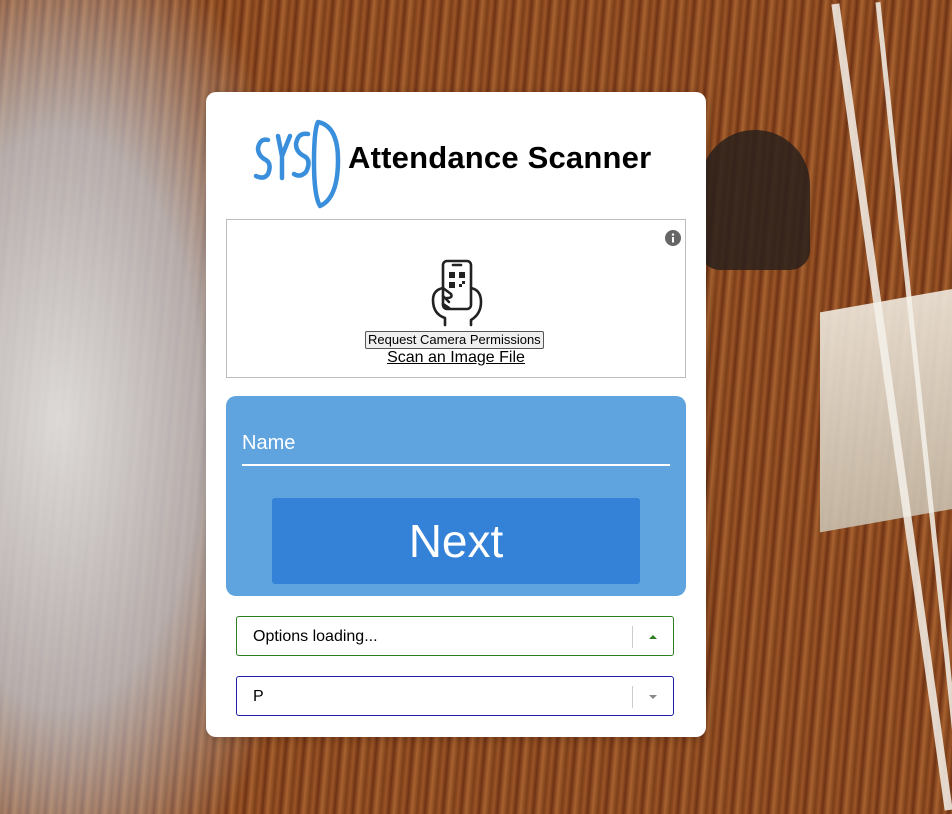 Image resolution: width=952 pixels, height=814 pixels. Describe the element at coordinates (455, 696) in the screenshot. I see `second-select: P` at that location.